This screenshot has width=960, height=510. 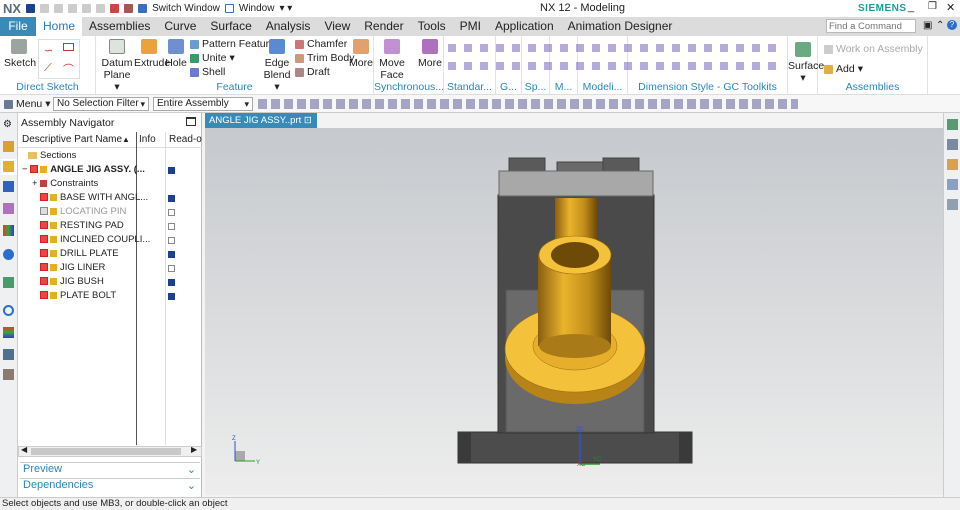 What do you see at coordinates (180, 26) in the screenshot?
I see `tab-curve: Curve` at bounding box center [180, 26].